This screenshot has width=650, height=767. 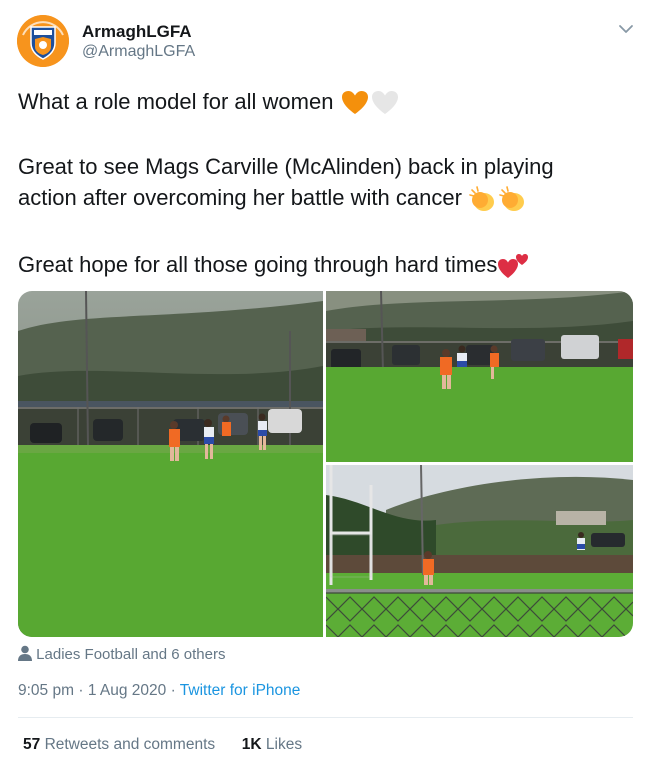 I want to click on likes-label: Likes, so click(x=284, y=744).